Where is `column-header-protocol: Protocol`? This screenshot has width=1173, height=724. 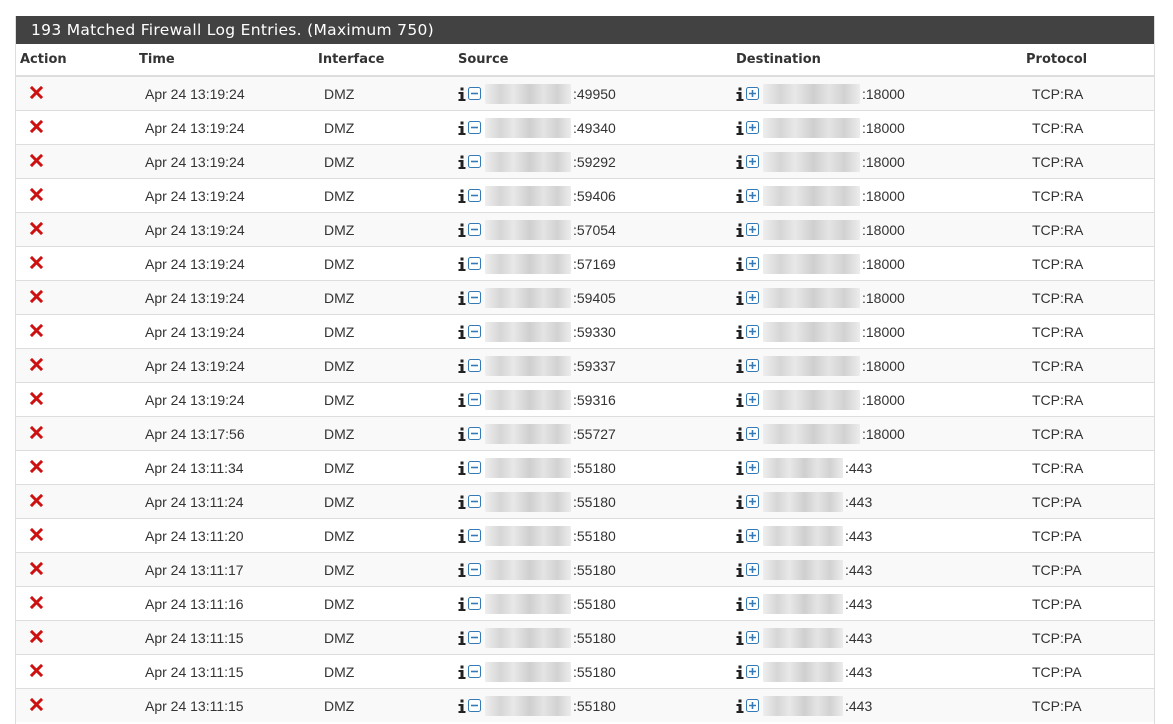 column-header-protocol: Protocol is located at coordinates (1088, 60).